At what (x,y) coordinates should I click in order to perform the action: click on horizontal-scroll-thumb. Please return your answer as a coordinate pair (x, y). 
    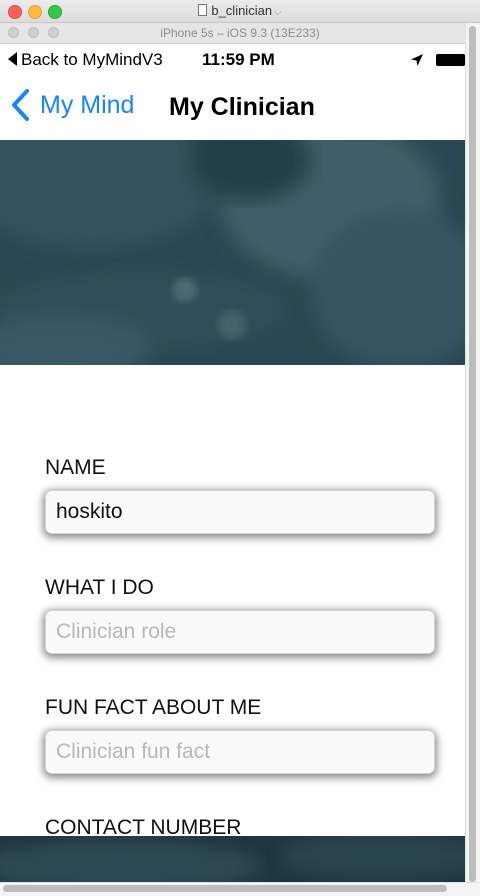
    Looking at the image, I should click on (225, 888).